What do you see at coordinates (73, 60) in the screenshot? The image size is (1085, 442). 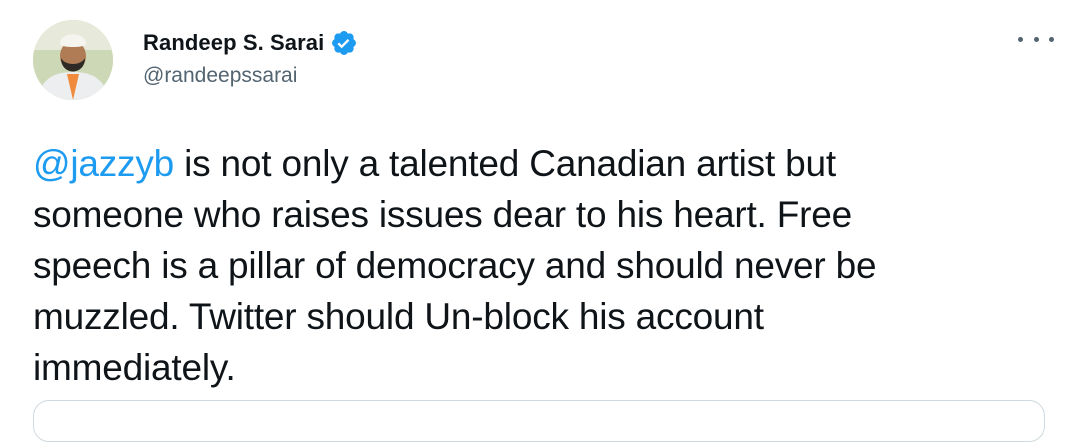 I see `avatar` at bounding box center [73, 60].